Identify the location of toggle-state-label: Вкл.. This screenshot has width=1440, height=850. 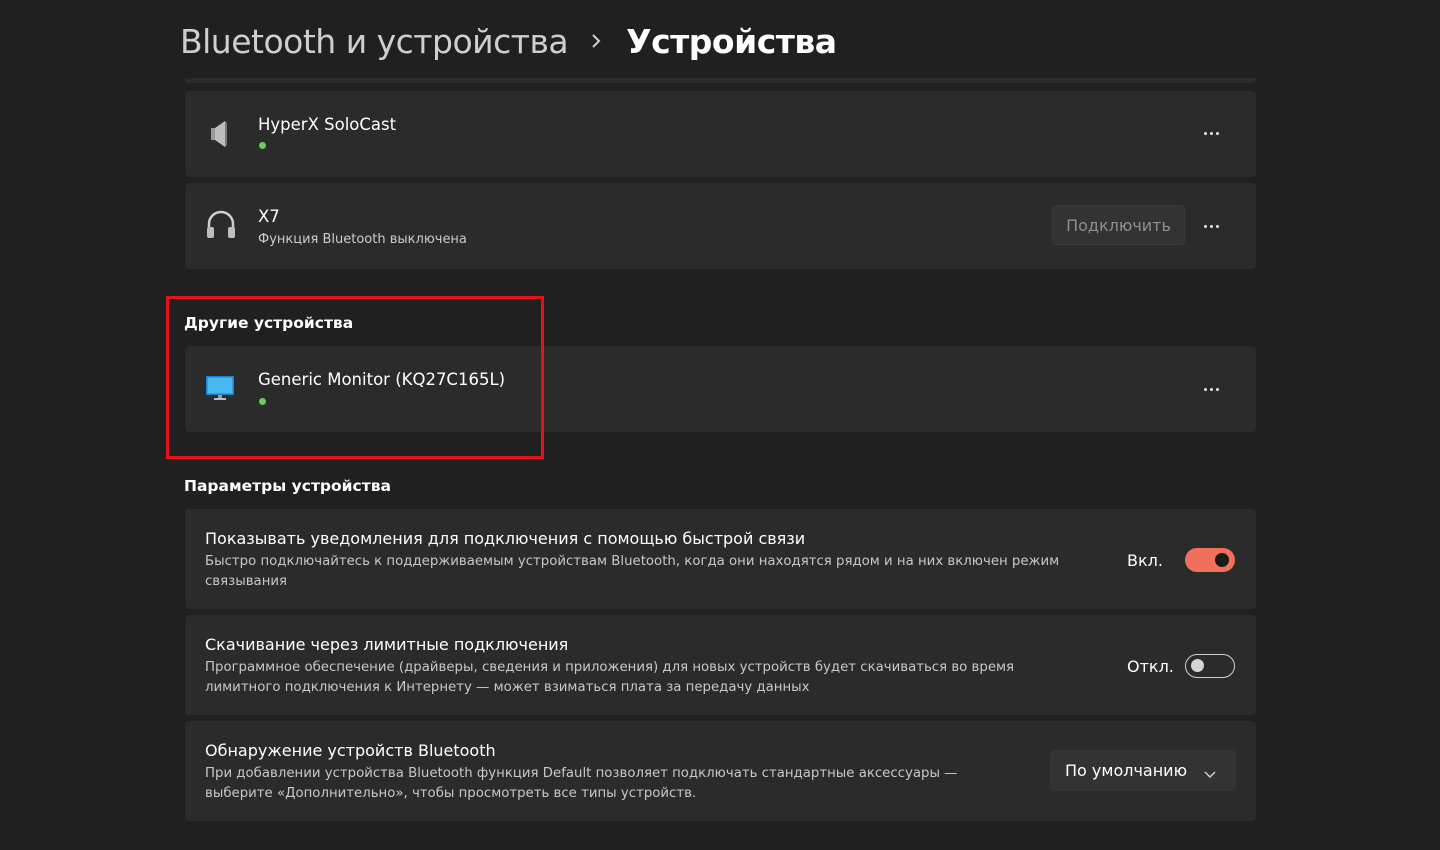
(1145, 560).